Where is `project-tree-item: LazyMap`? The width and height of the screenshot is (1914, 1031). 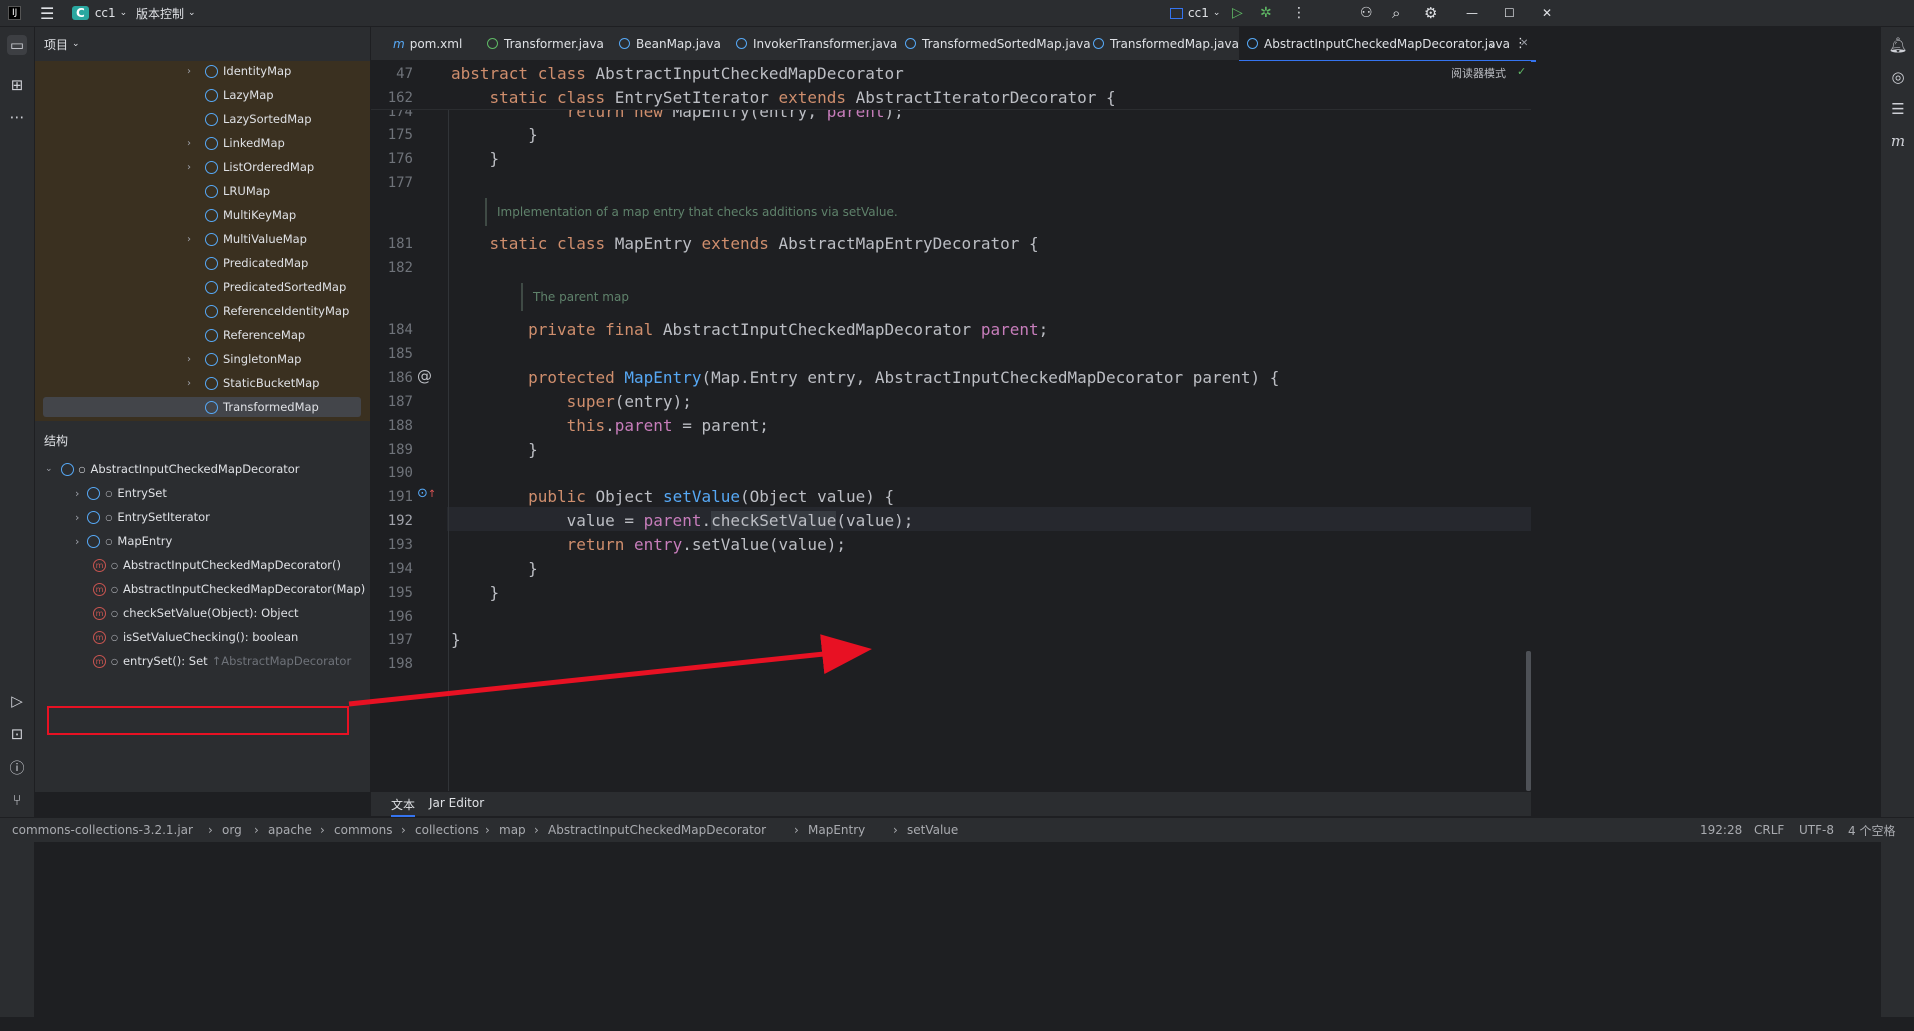 project-tree-item: LazyMap is located at coordinates (202, 95).